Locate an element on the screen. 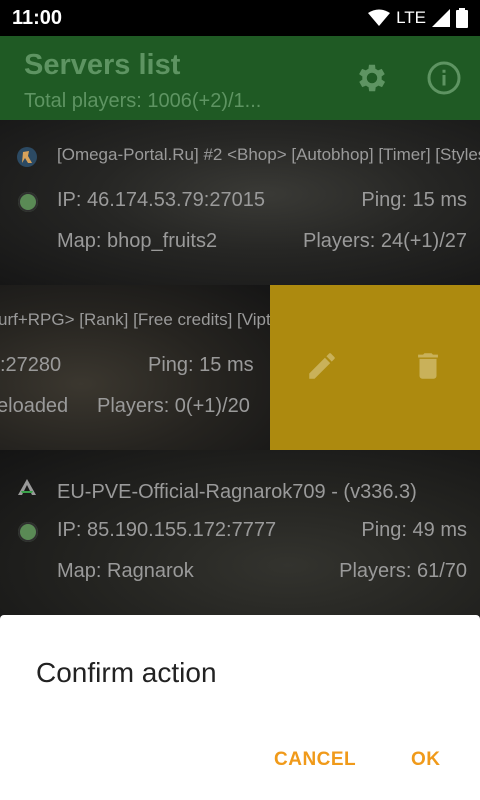 The height and width of the screenshot is (800, 480). settings-icon is located at coordinates (372, 78).